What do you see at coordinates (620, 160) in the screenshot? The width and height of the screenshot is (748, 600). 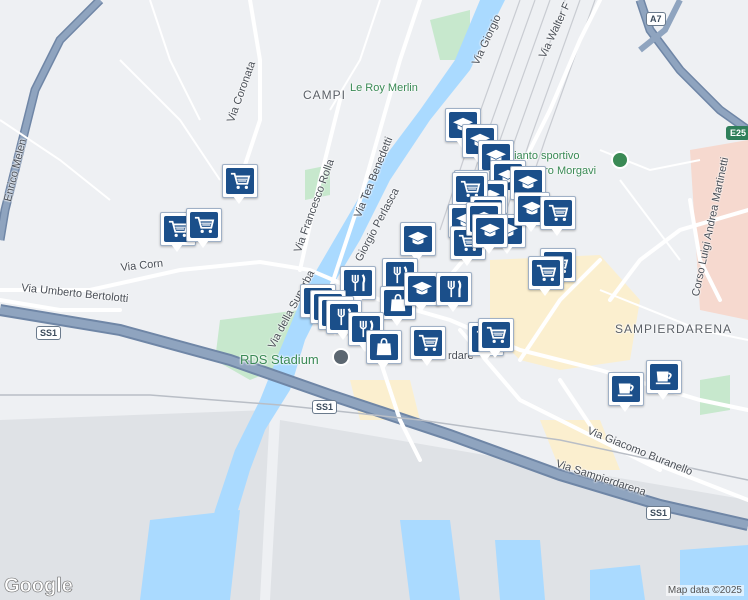 I see `sports-pin-icon` at bounding box center [620, 160].